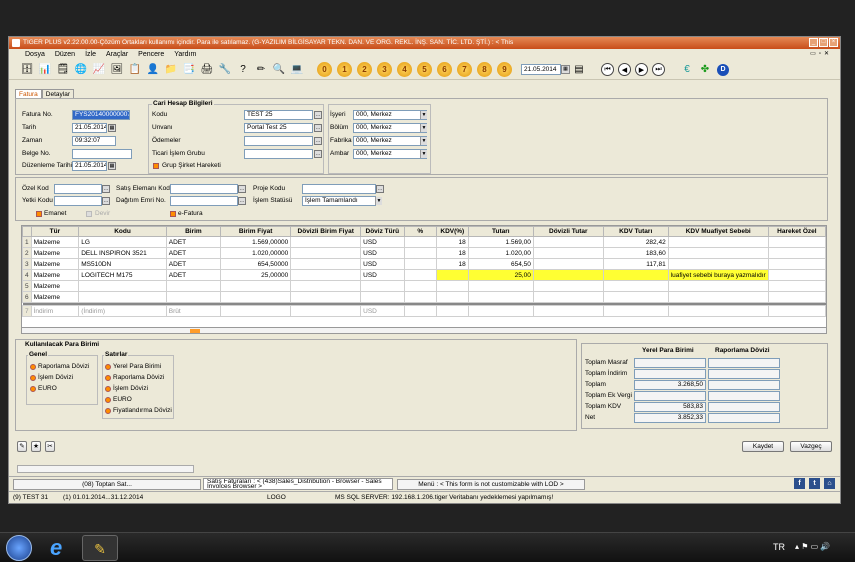  What do you see at coordinates (122, 311) in the screenshot?
I see `cell-kodu: (İndirim)` at bounding box center [122, 311].